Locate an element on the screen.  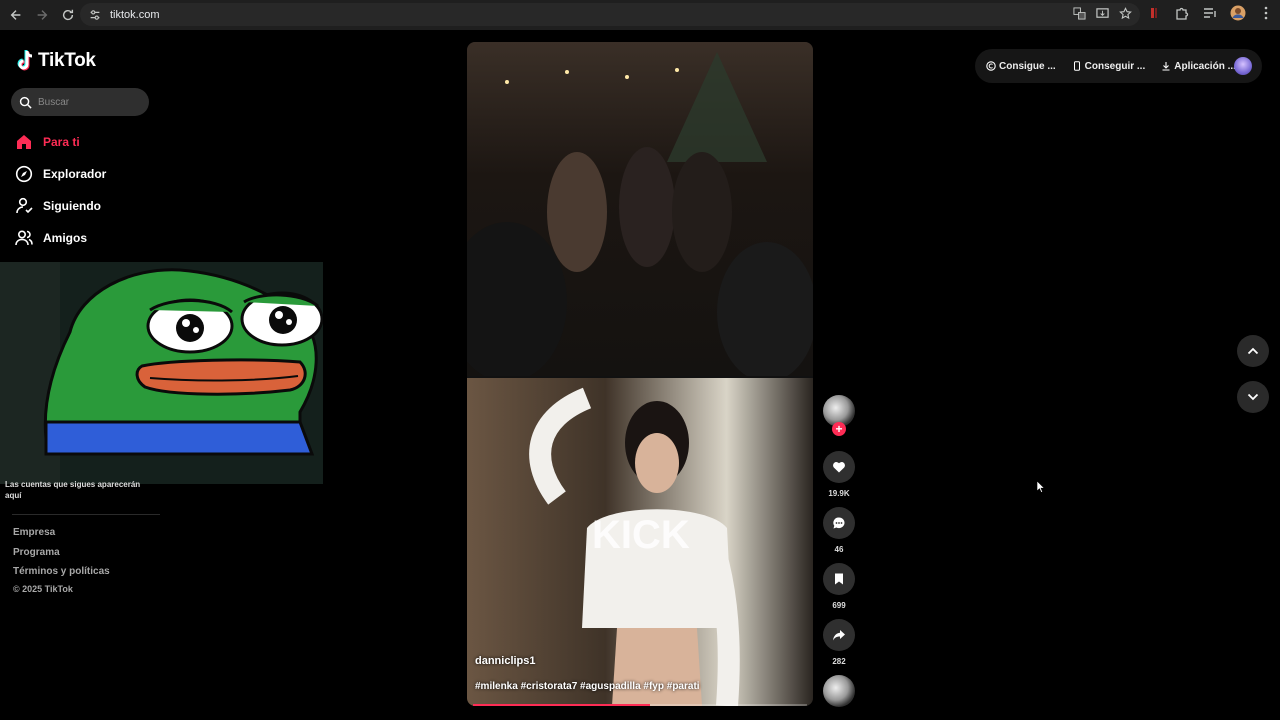
comment-action: 46 is located at coordinates (839, 530).